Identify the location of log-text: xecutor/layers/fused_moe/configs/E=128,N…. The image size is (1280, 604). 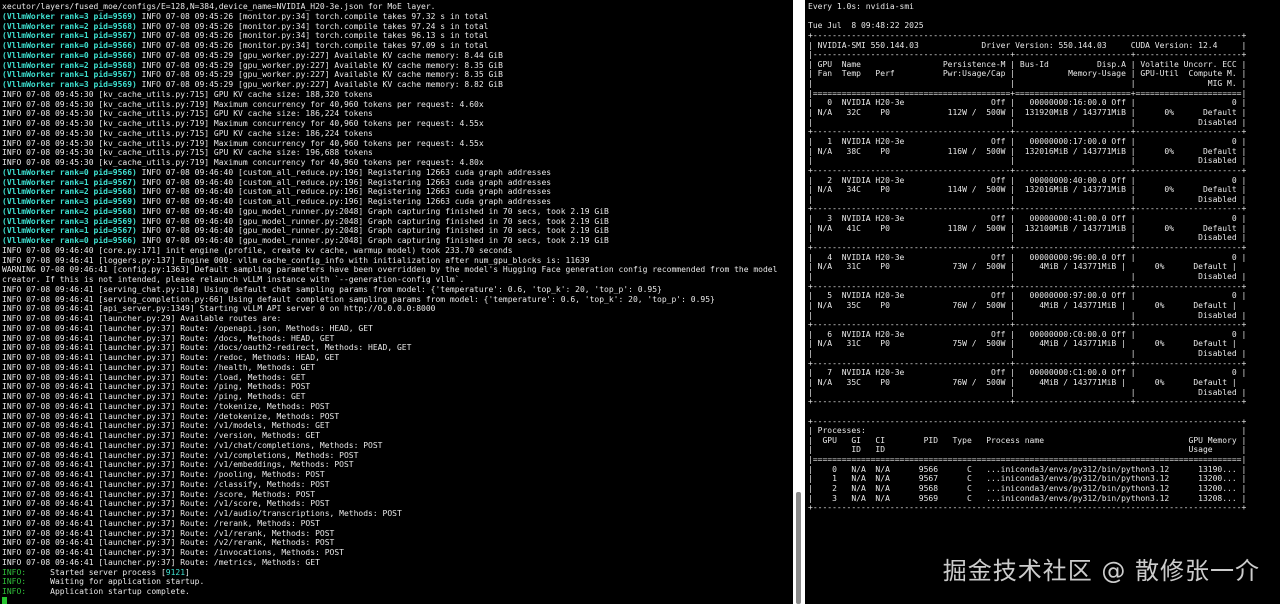
(219, 6).